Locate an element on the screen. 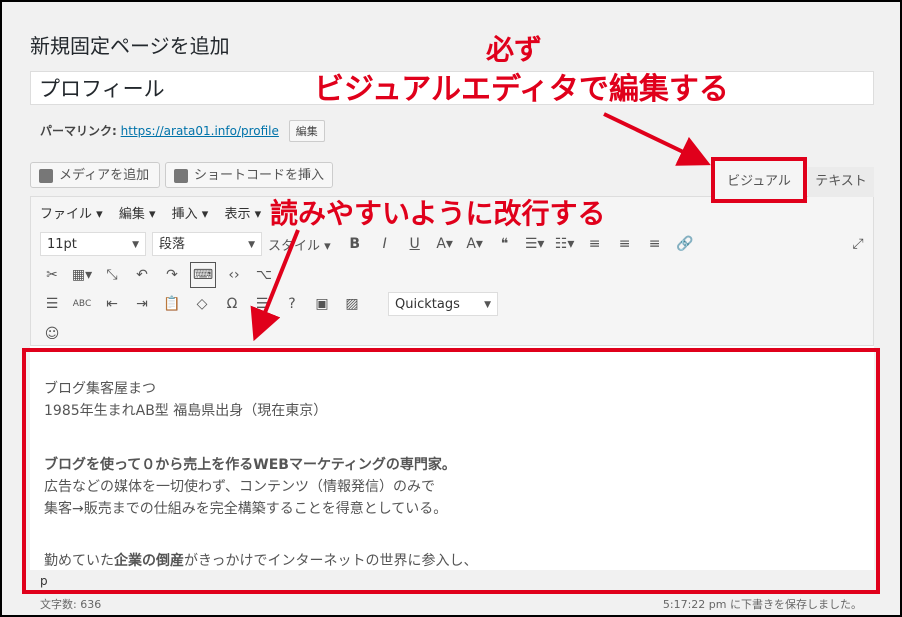 The height and width of the screenshot is (617, 902). align-left-icon: ≡ is located at coordinates (595, 244).